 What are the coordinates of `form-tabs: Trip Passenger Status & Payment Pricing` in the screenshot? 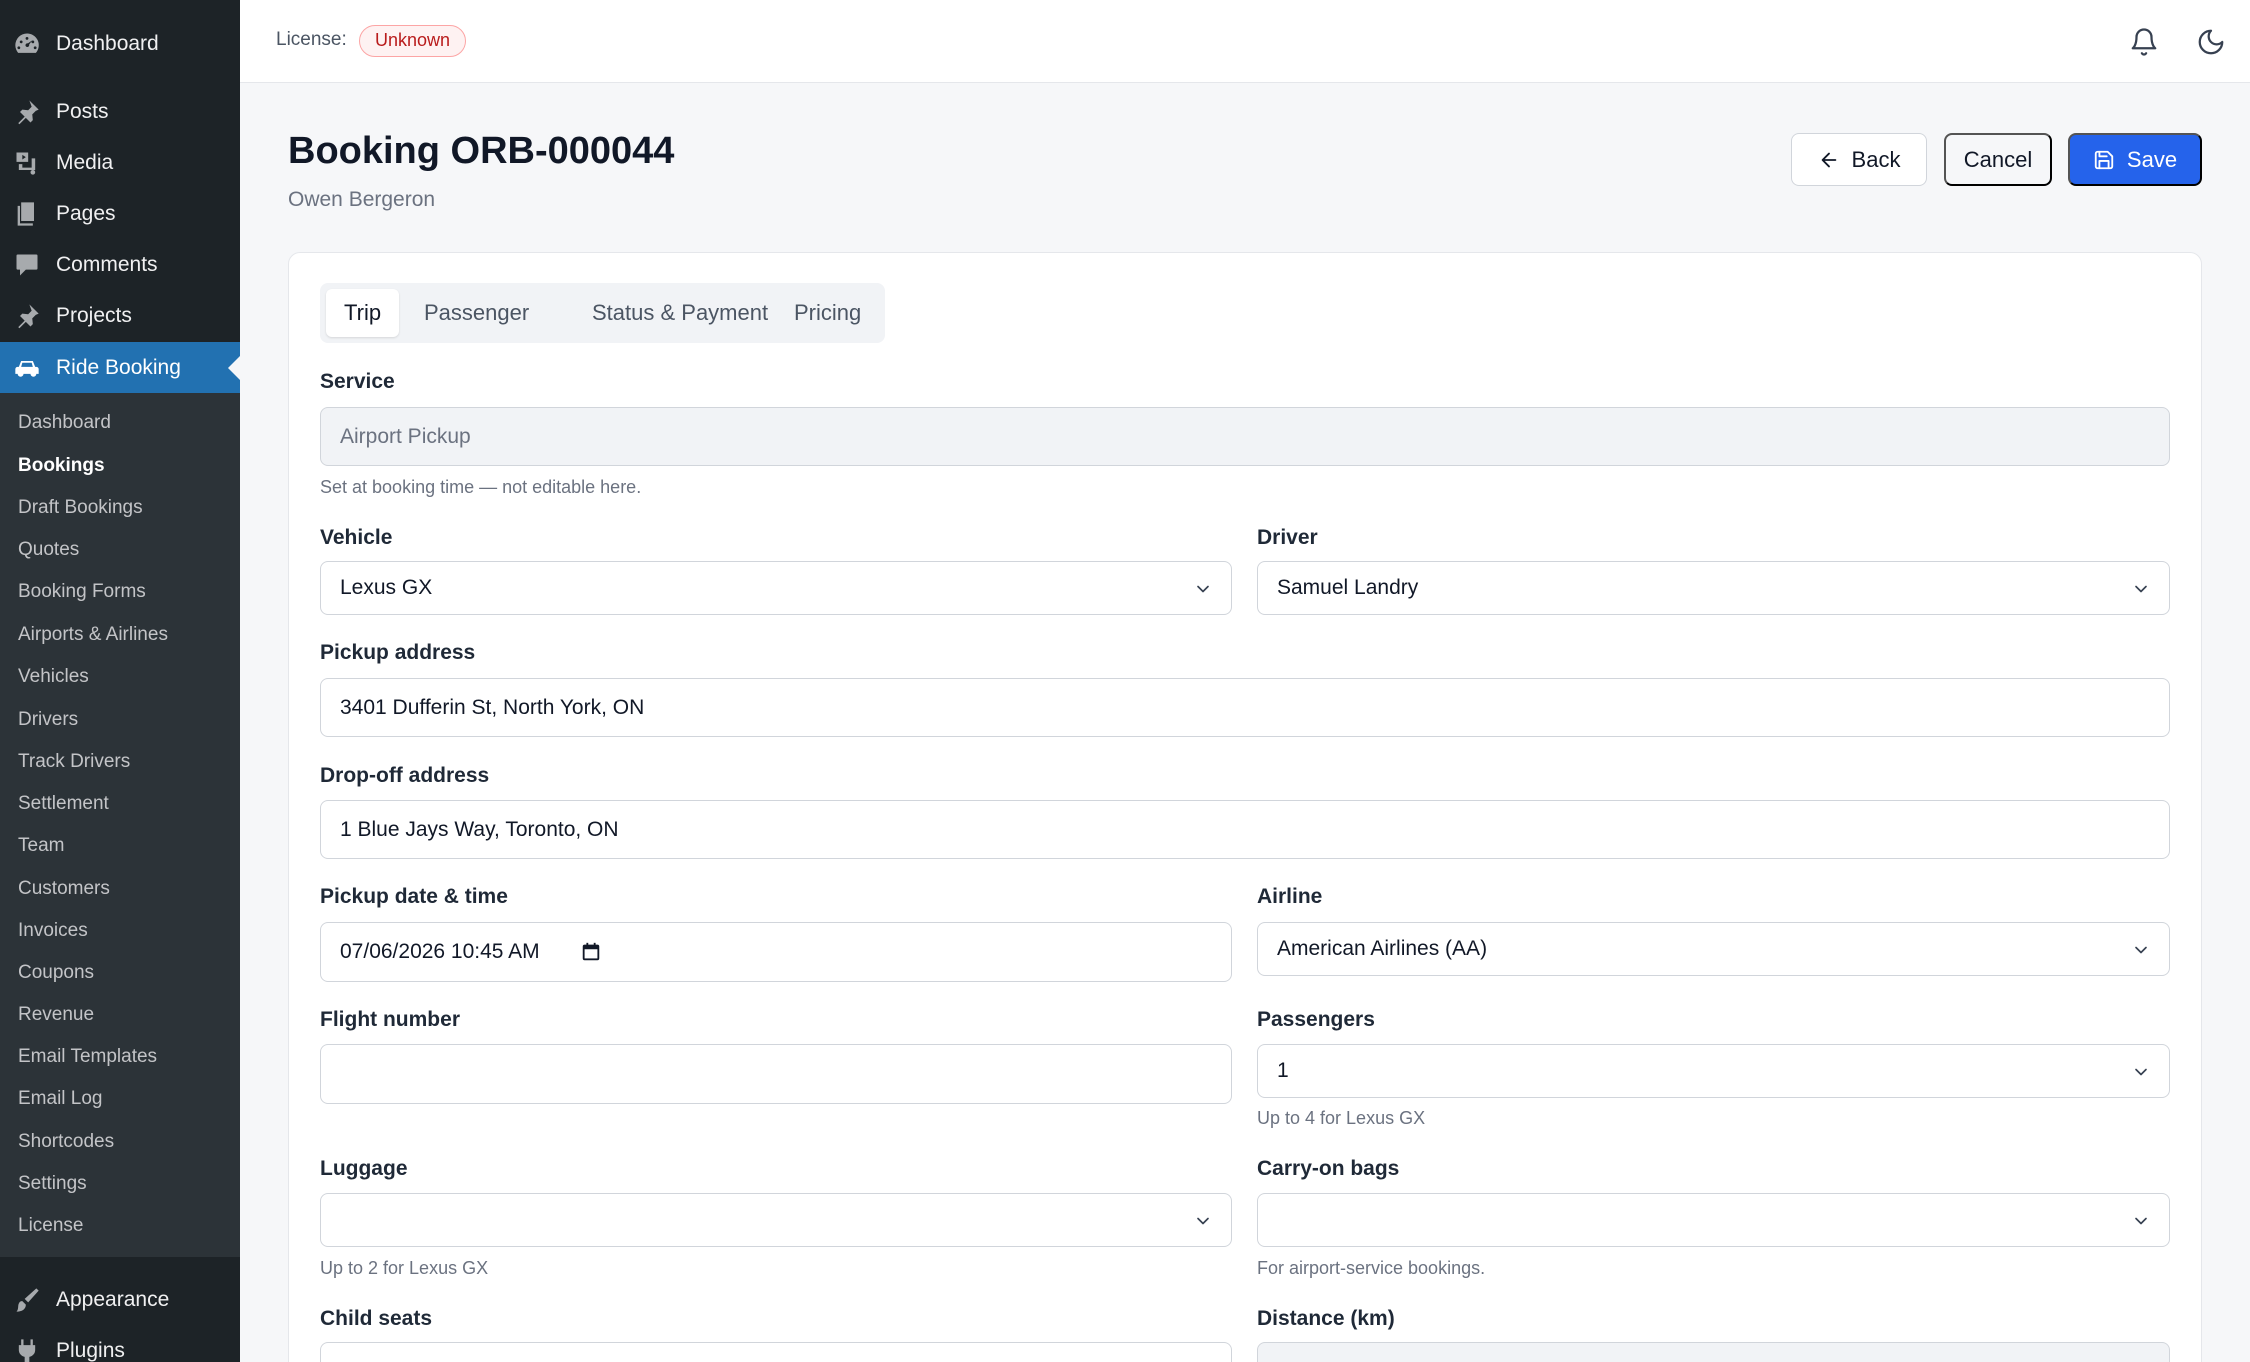 It's located at (602, 313).